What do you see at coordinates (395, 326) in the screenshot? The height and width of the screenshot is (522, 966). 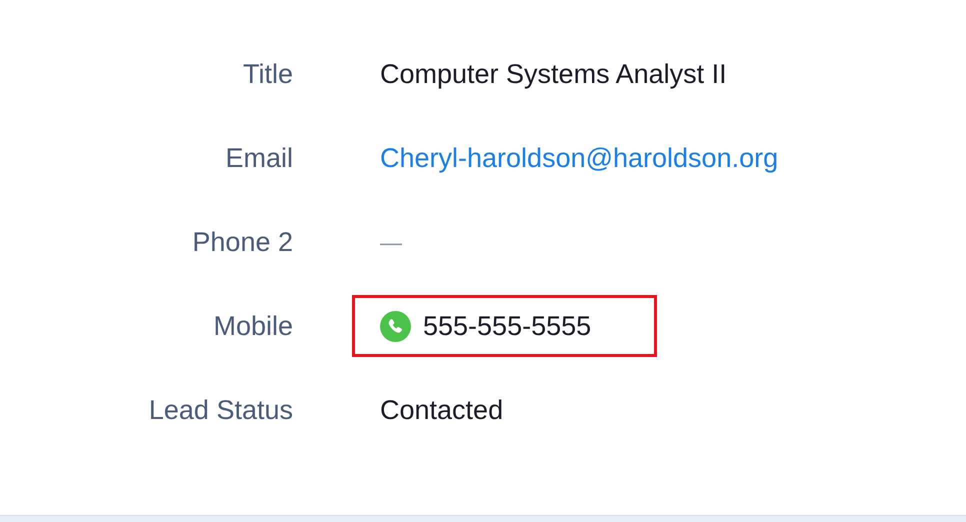 I see `phone-icon` at bounding box center [395, 326].